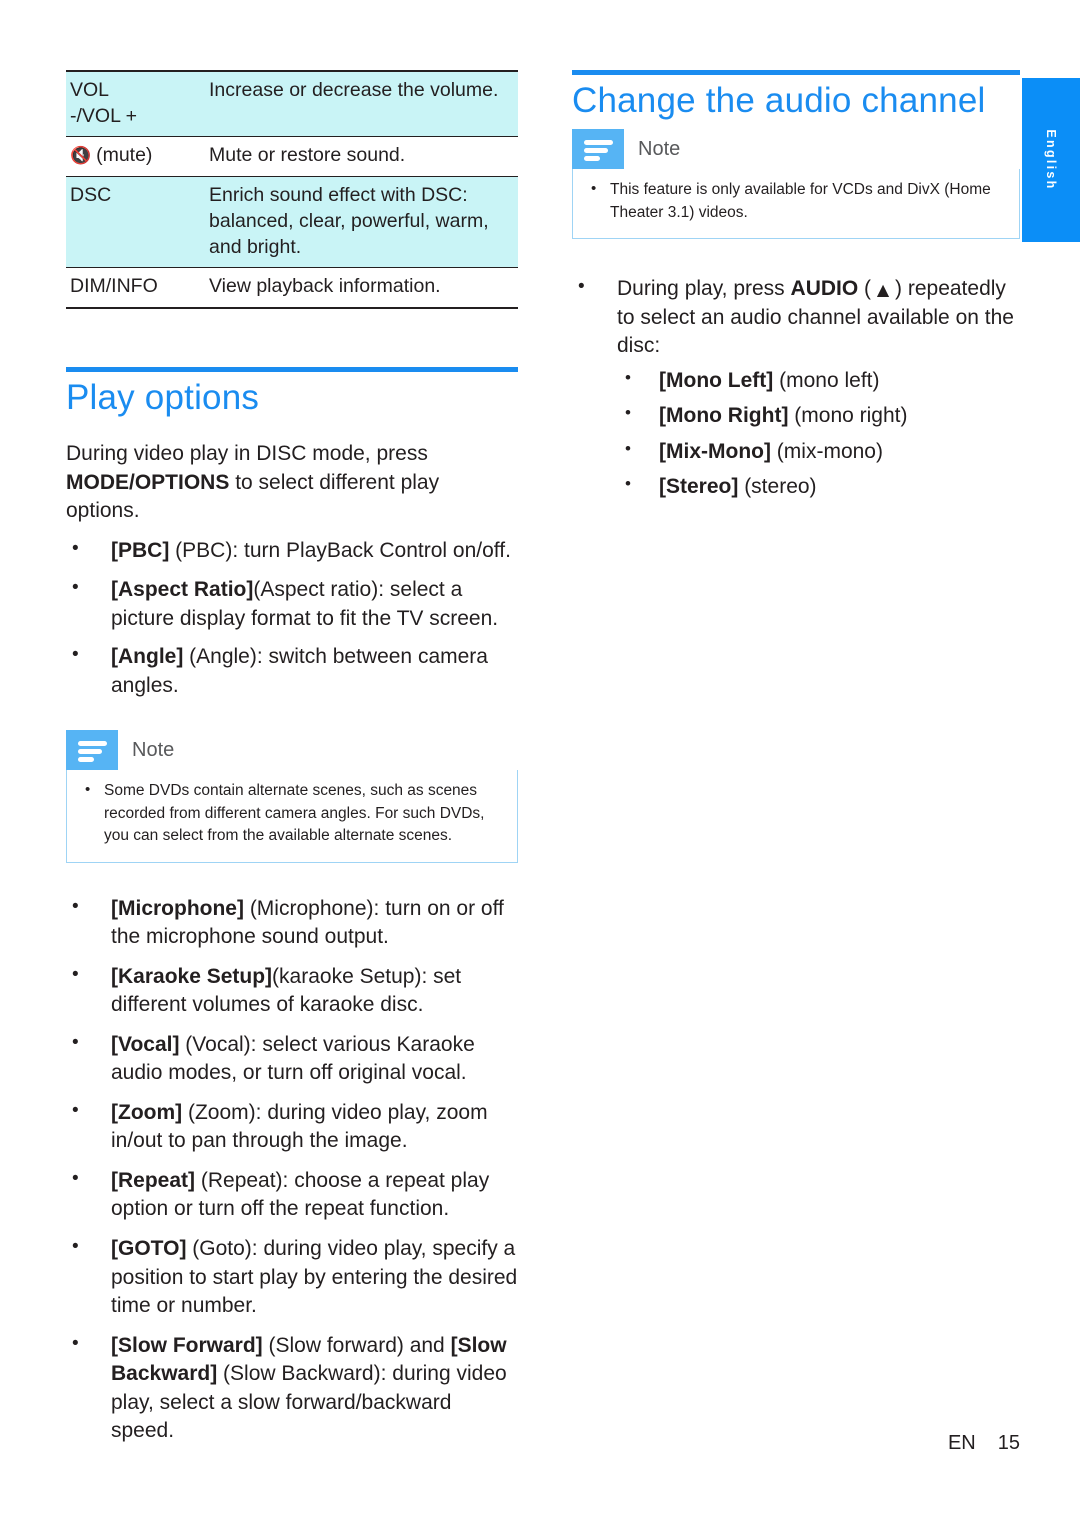 This screenshot has height=1527, width=1080. What do you see at coordinates (824, 289) in the screenshot?
I see `audio-button-label: AUDIO` at bounding box center [824, 289].